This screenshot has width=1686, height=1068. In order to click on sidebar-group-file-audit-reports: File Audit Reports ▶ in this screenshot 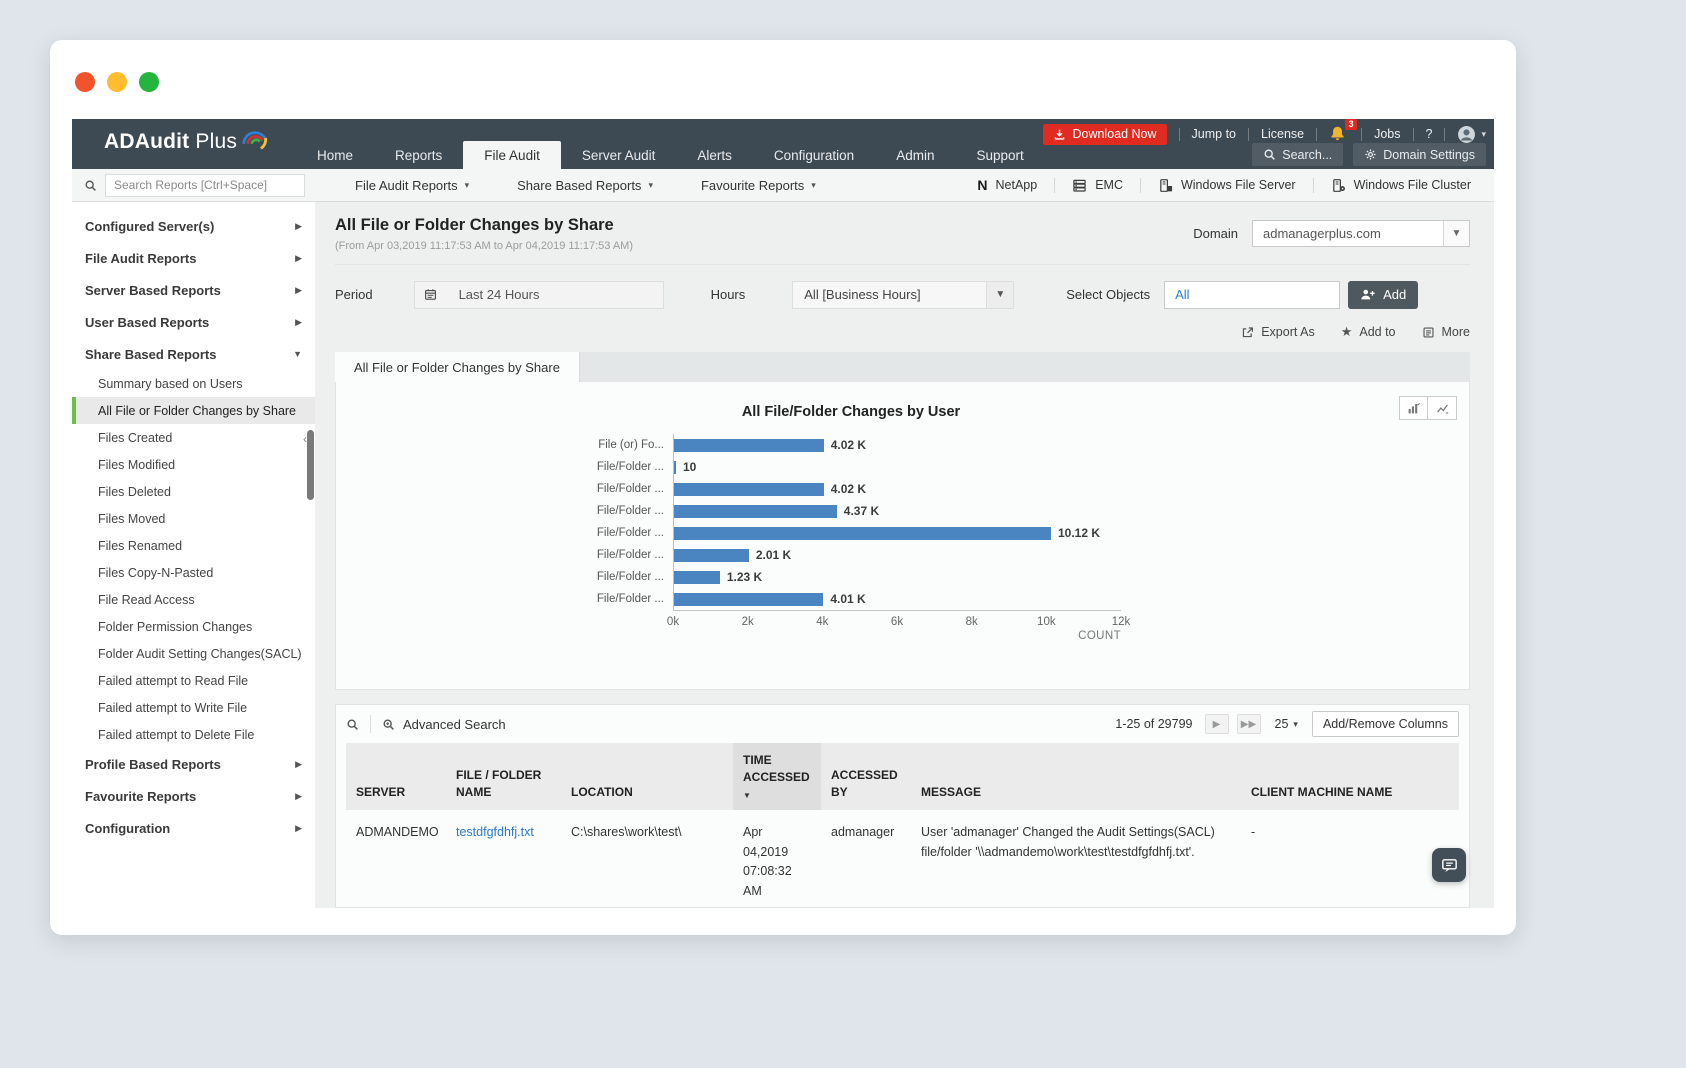, I will do `click(193, 258)`.